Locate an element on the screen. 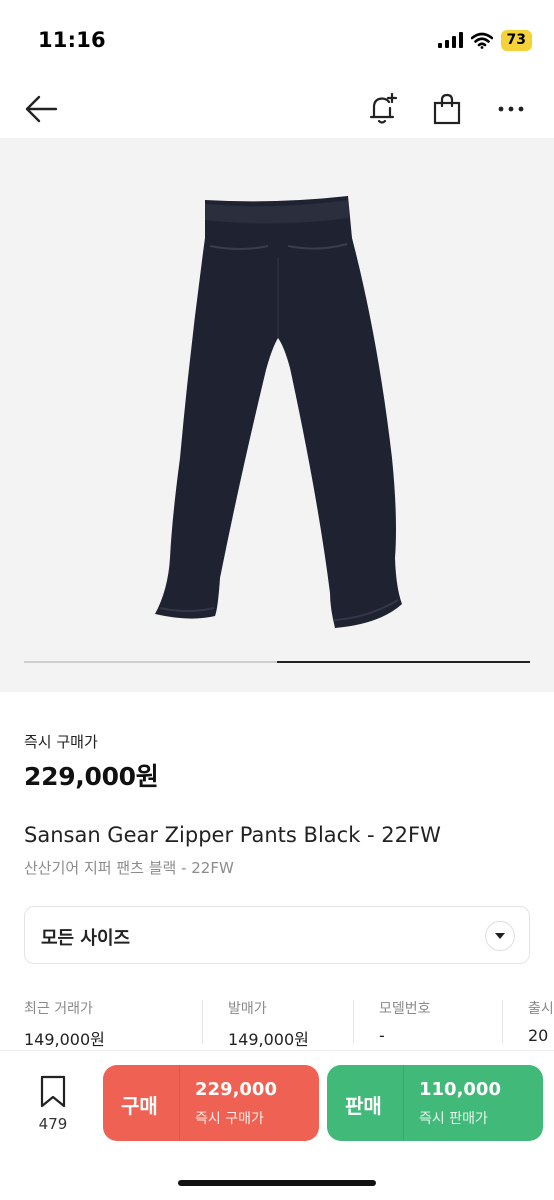 The height and width of the screenshot is (1200, 554). sell-price-caption: 즉시 판매가 is located at coordinates (453, 1119).